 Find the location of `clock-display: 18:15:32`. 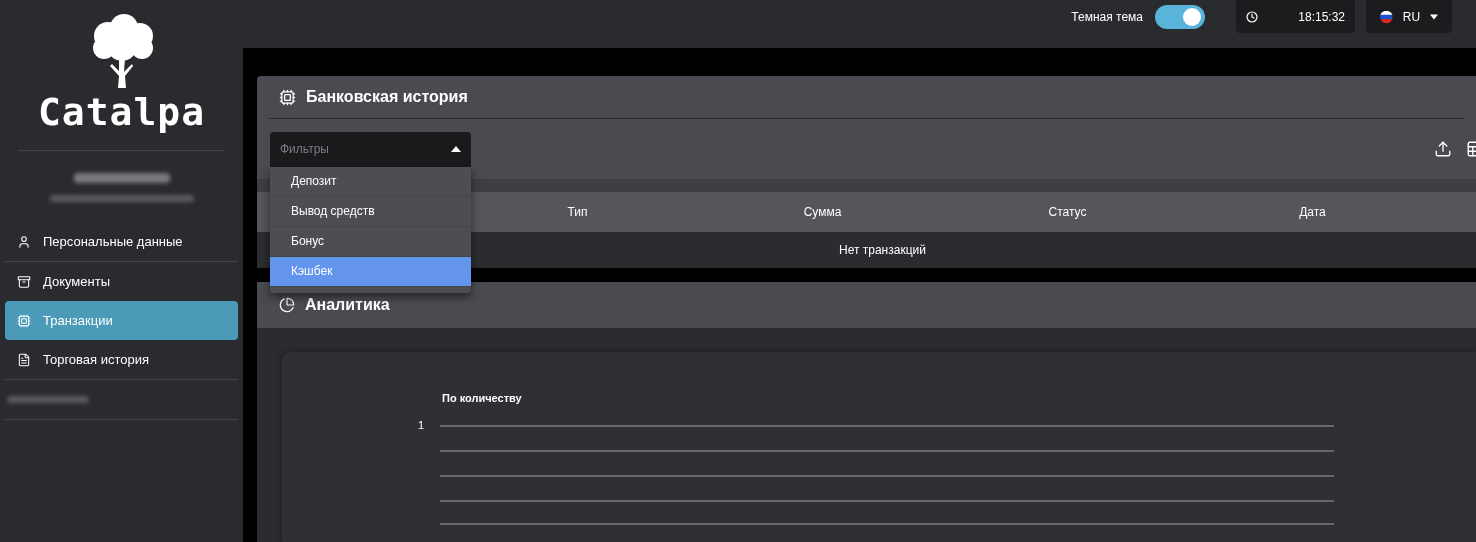

clock-display: 18:15:32 is located at coordinates (1295, 16).